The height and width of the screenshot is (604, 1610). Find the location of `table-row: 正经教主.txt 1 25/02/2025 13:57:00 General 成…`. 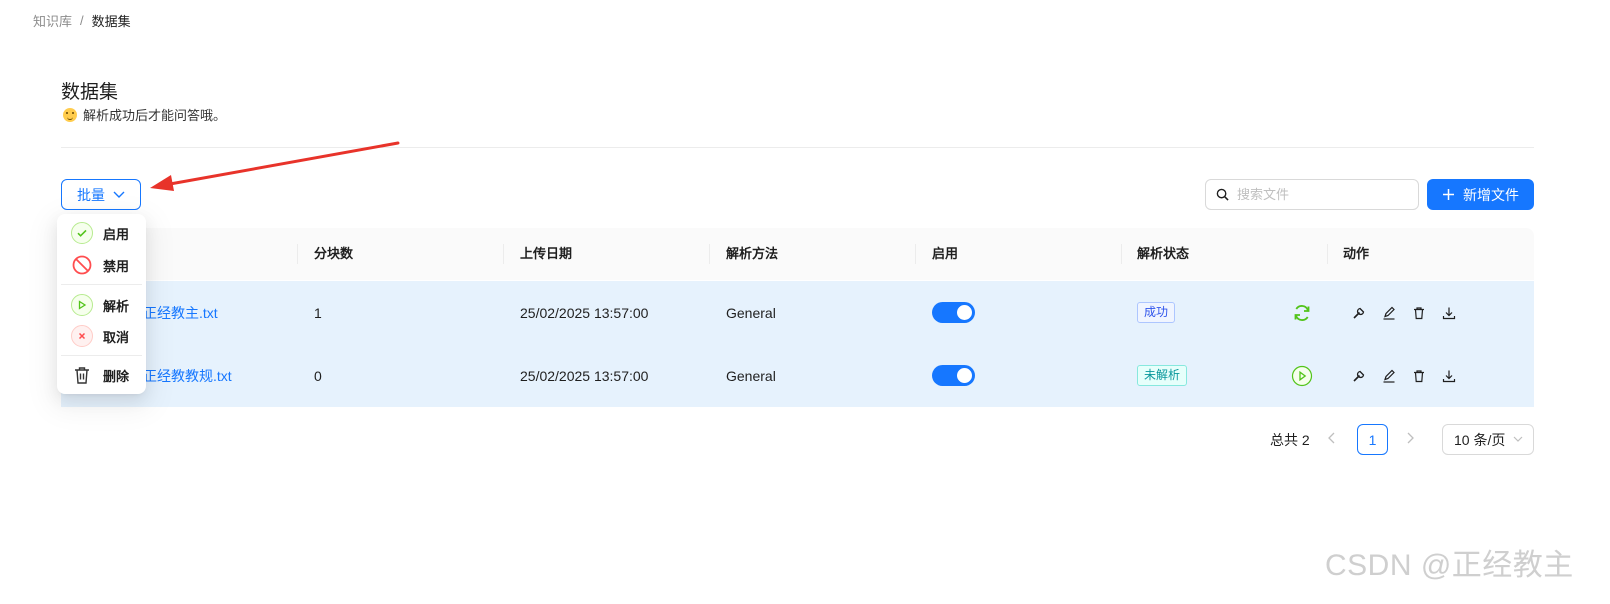

table-row: 正经教主.txt 1 25/02/2025 13:57:00 General 成… is located at coordinates (797, 312).